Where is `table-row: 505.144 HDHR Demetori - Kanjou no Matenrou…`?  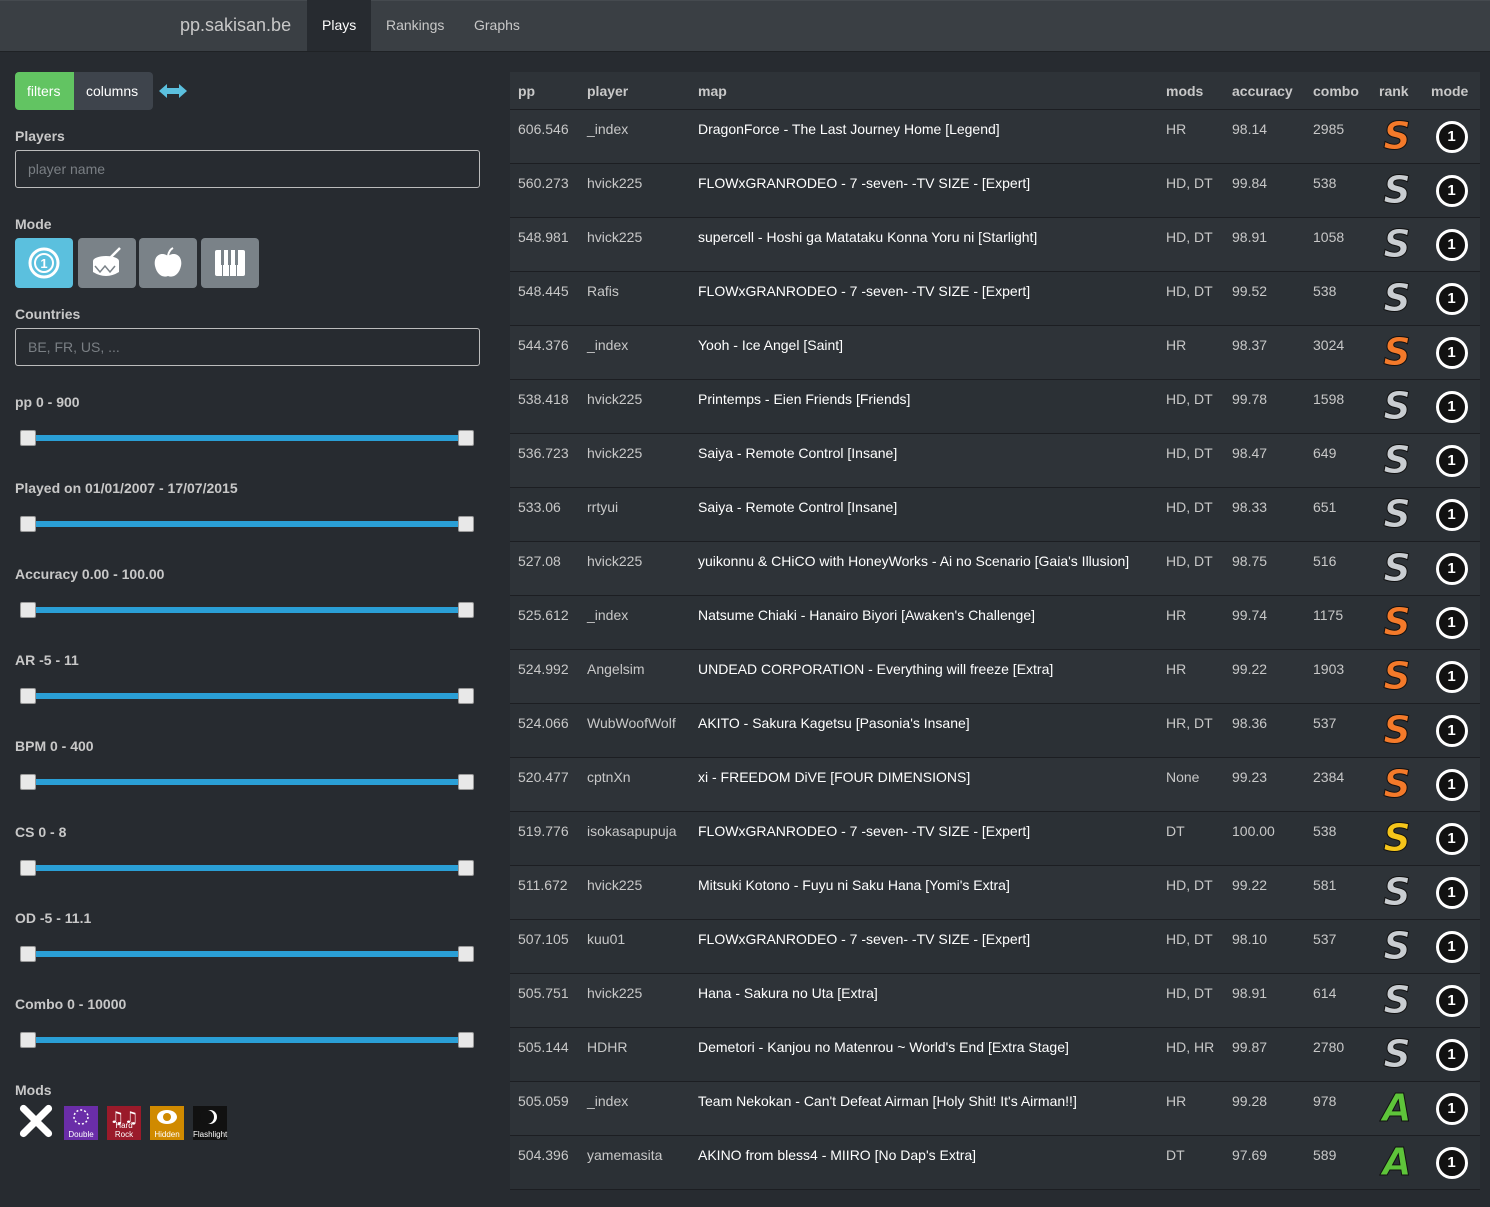 table-row: 505.144 HDHR Demetori - Kanjou no Matenrou… is located at coordinates (995, 1054).